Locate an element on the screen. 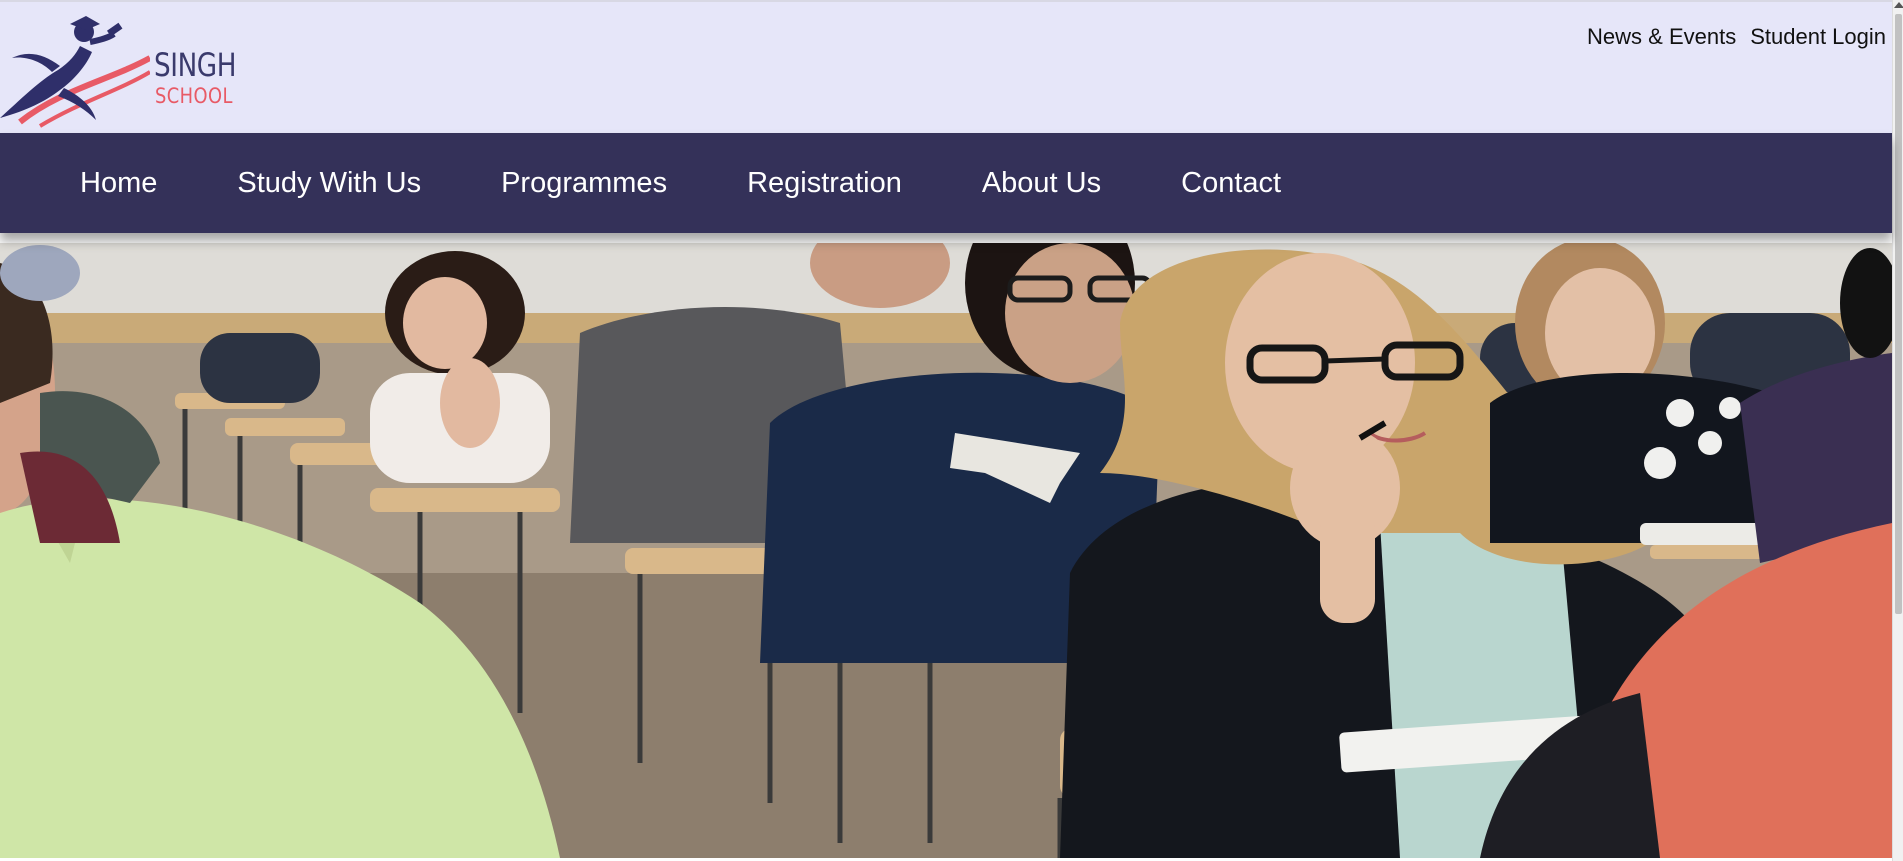 This screenshot has width=1903, height=861. page-scrollbar is located at coordinates (1897, 430).